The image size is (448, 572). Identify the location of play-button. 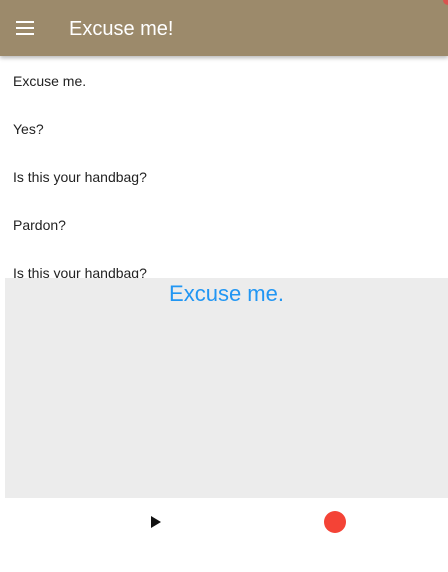
(155, 522).